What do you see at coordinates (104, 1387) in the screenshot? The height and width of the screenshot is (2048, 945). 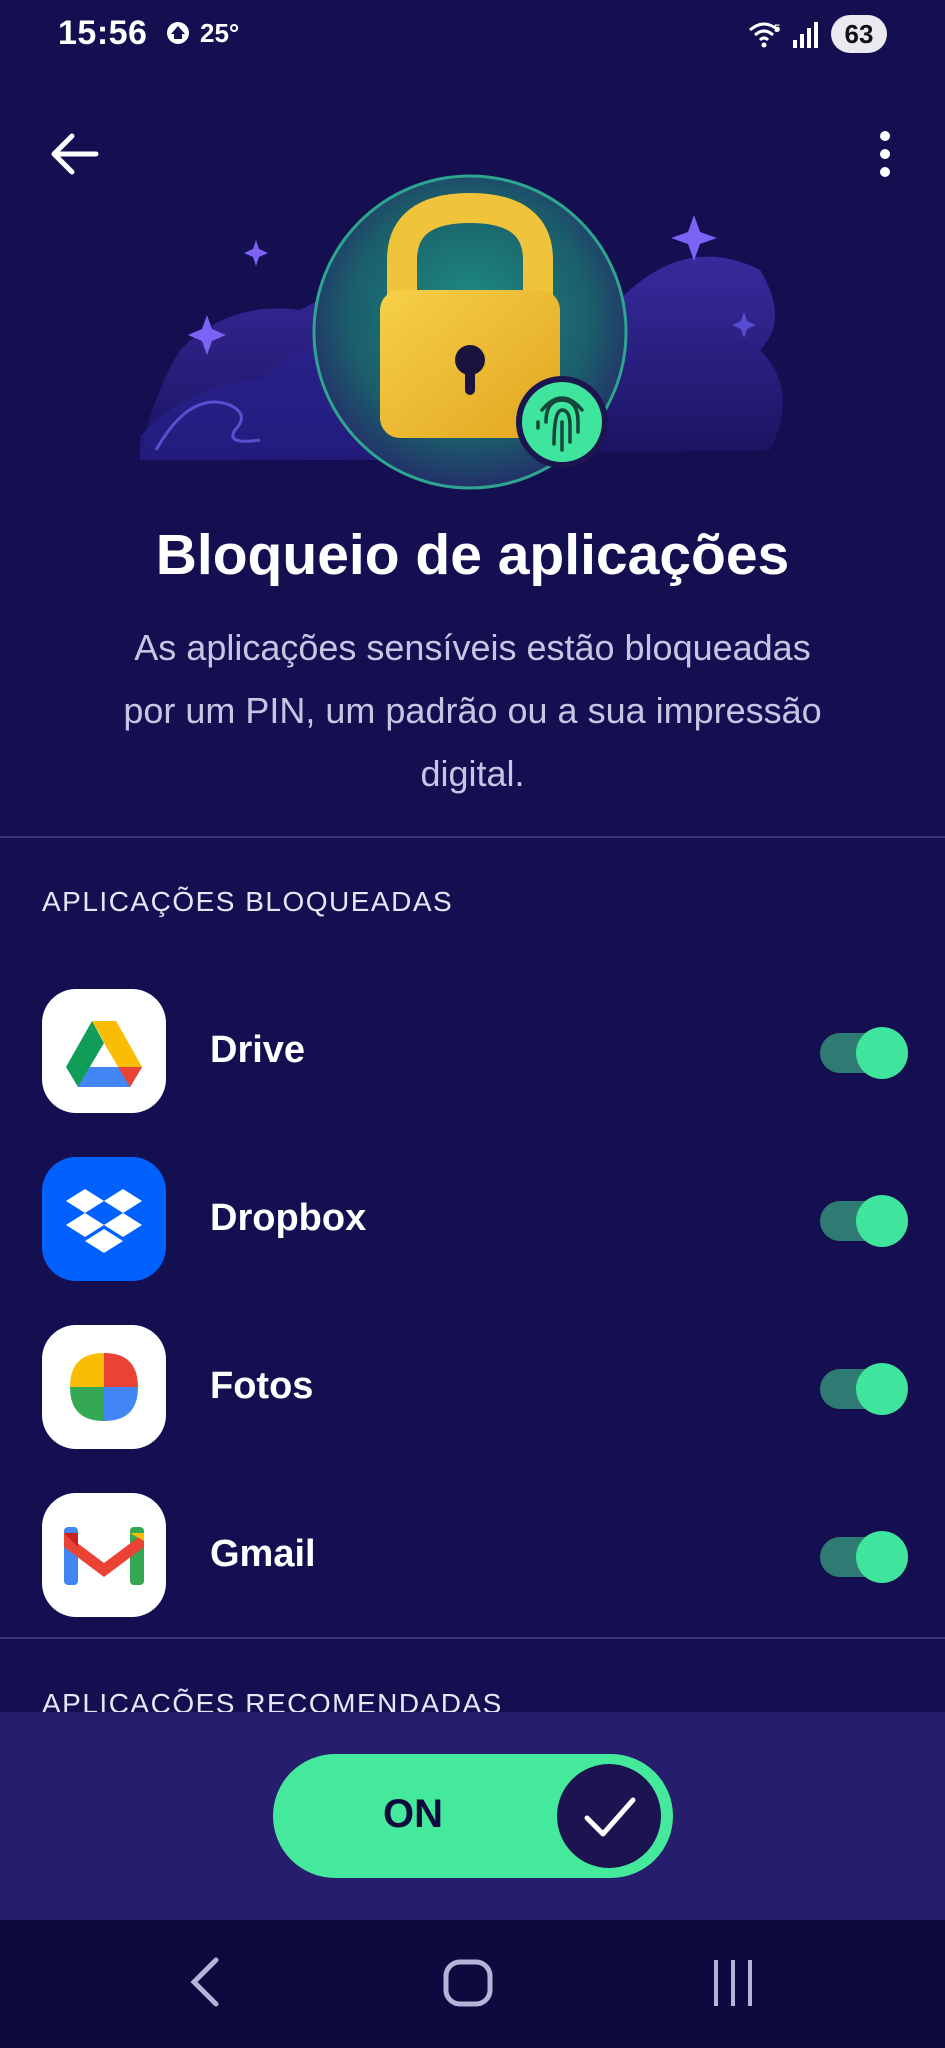 I see `google-photos-icon` at bounding box center [104, 1387].